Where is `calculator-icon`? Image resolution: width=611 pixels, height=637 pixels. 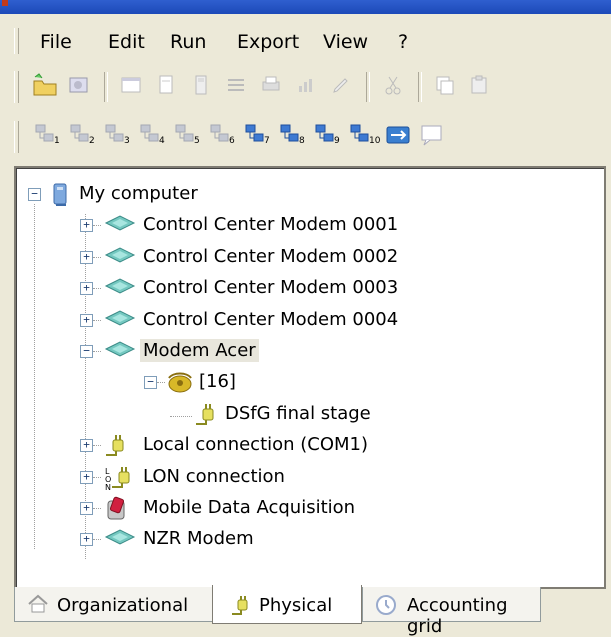
calculator-icon is located at coordinates (201, 85).